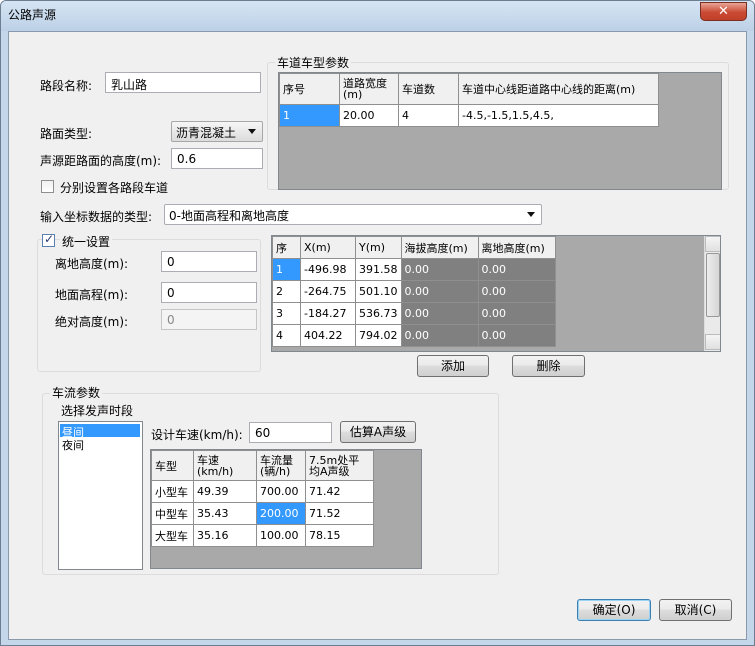 The width and height of the screenshot is (755, 646). What do you see at coordinates (558, 89) in the screenshot?
I see `lane-header-offsets: 车道中心线距道路中心线的距离(m)` at bounding box center [558, 89].